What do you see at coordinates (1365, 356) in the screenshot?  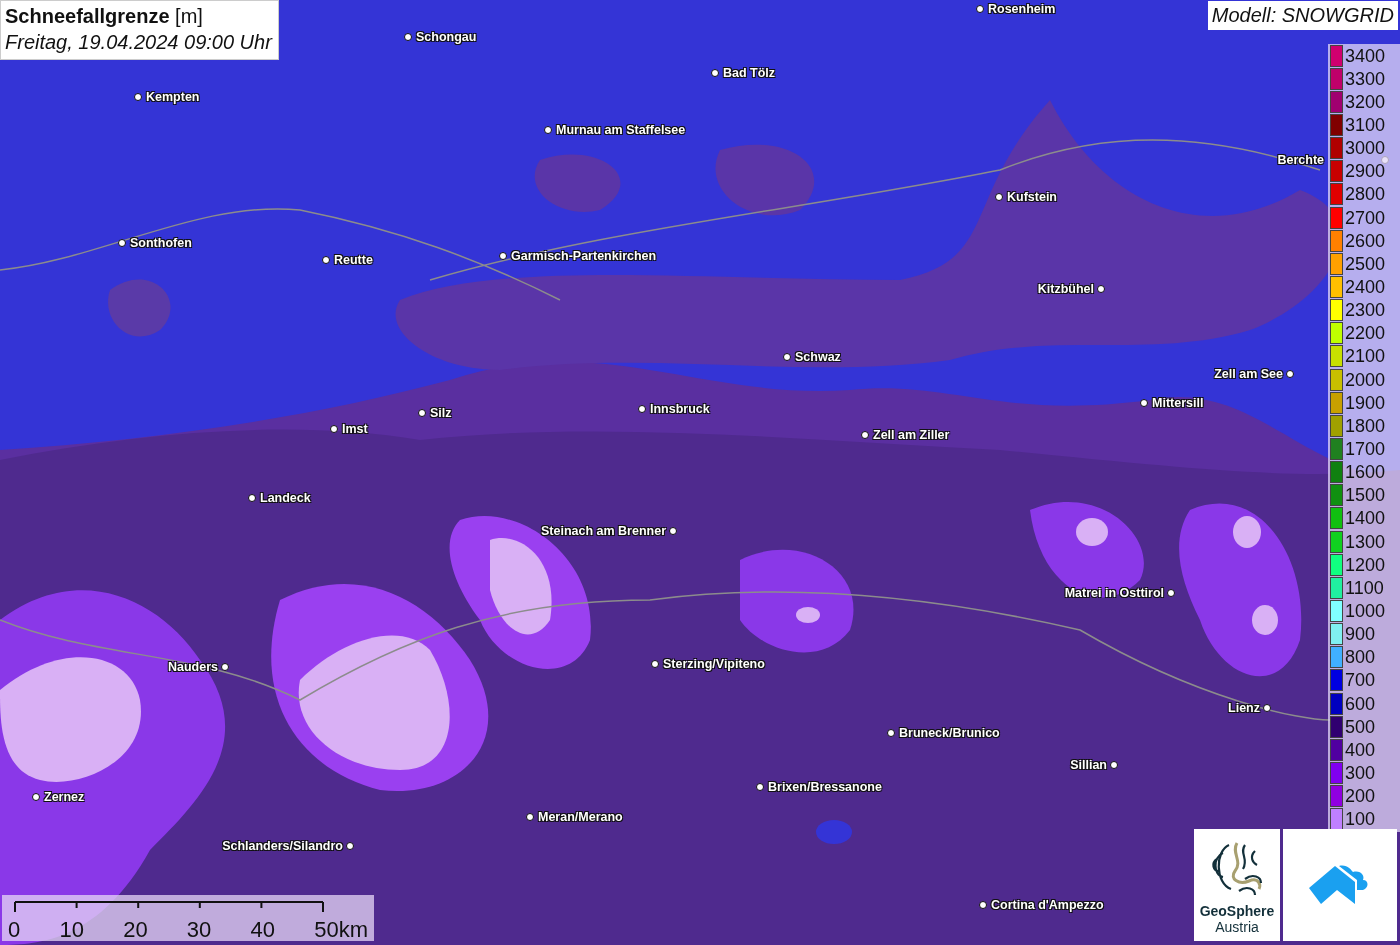 I see `legend-label: 2100` at bounding box center [1365, 356].